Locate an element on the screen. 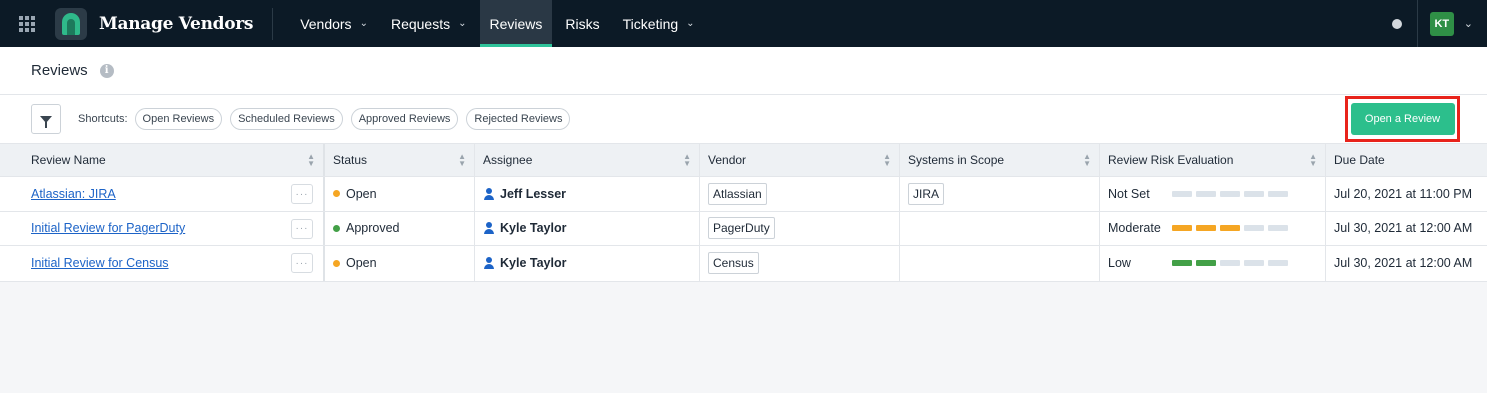  filter-button is located at coordinates (46, 119).